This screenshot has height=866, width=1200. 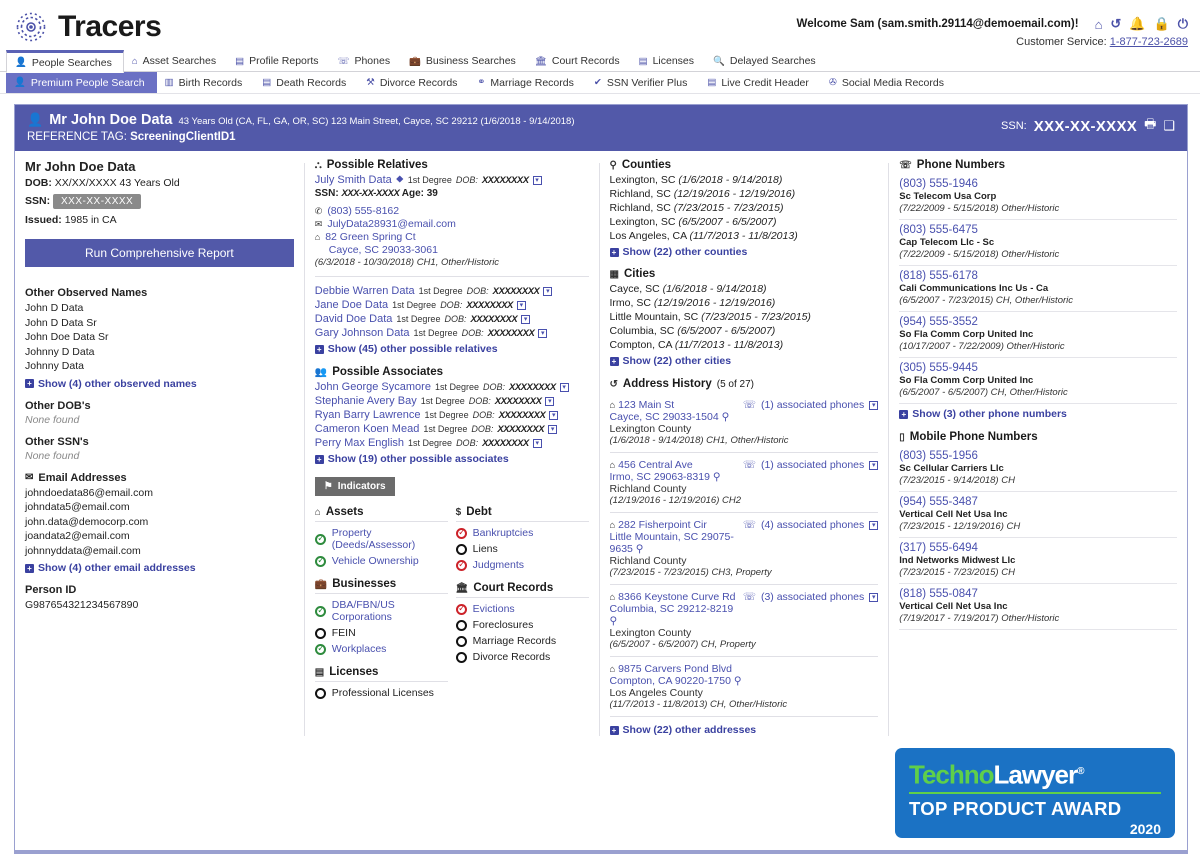 I want to click on show-other-cities-link: + Show (22) other cities, so click(x=744, y=361).